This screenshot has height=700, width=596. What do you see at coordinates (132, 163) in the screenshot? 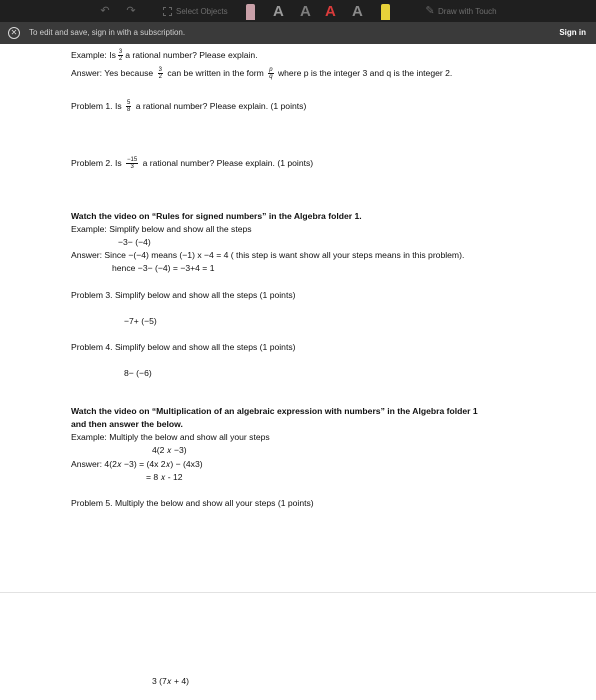
I see `fraction-neg15-3: −15 3` at bounding box center [132, 163].